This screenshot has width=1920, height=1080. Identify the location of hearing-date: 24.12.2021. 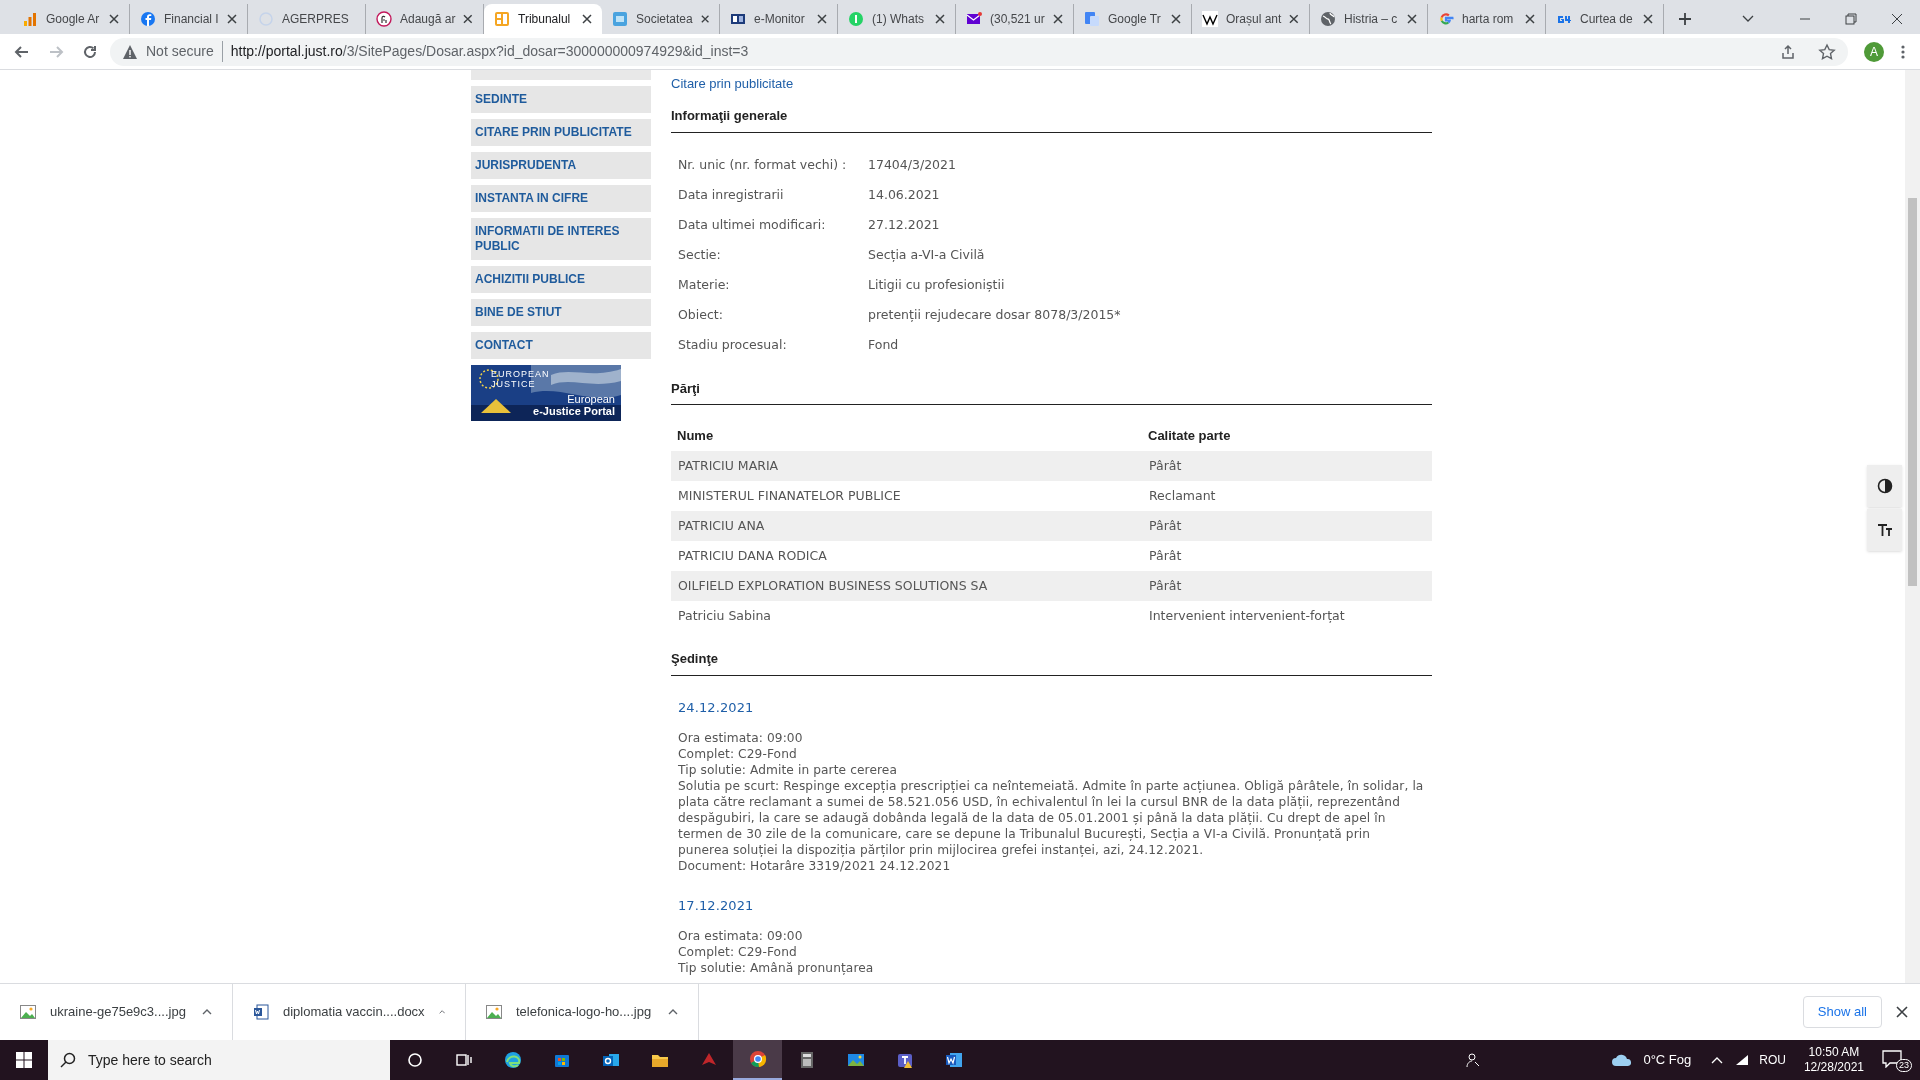
(716, 707).